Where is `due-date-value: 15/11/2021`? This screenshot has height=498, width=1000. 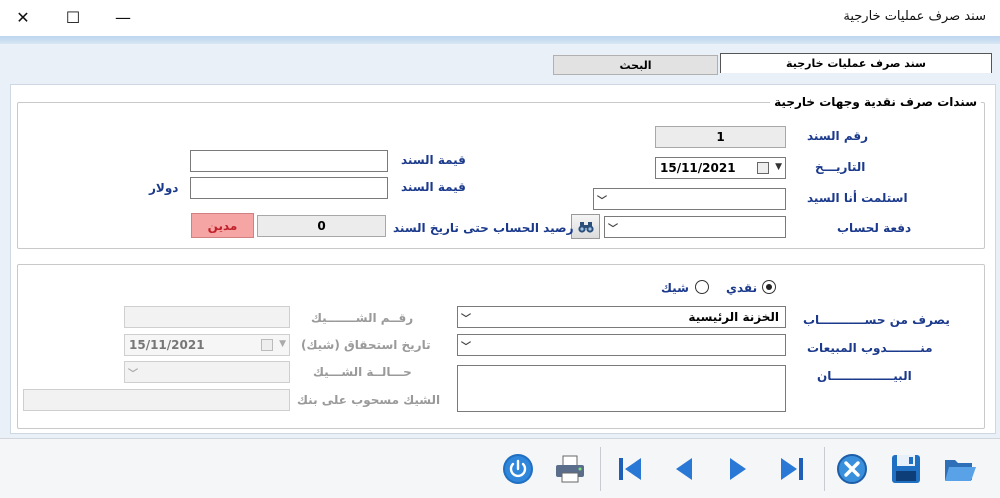
due-date-value: 15/11/2021 is located at coordinates (167, 345).